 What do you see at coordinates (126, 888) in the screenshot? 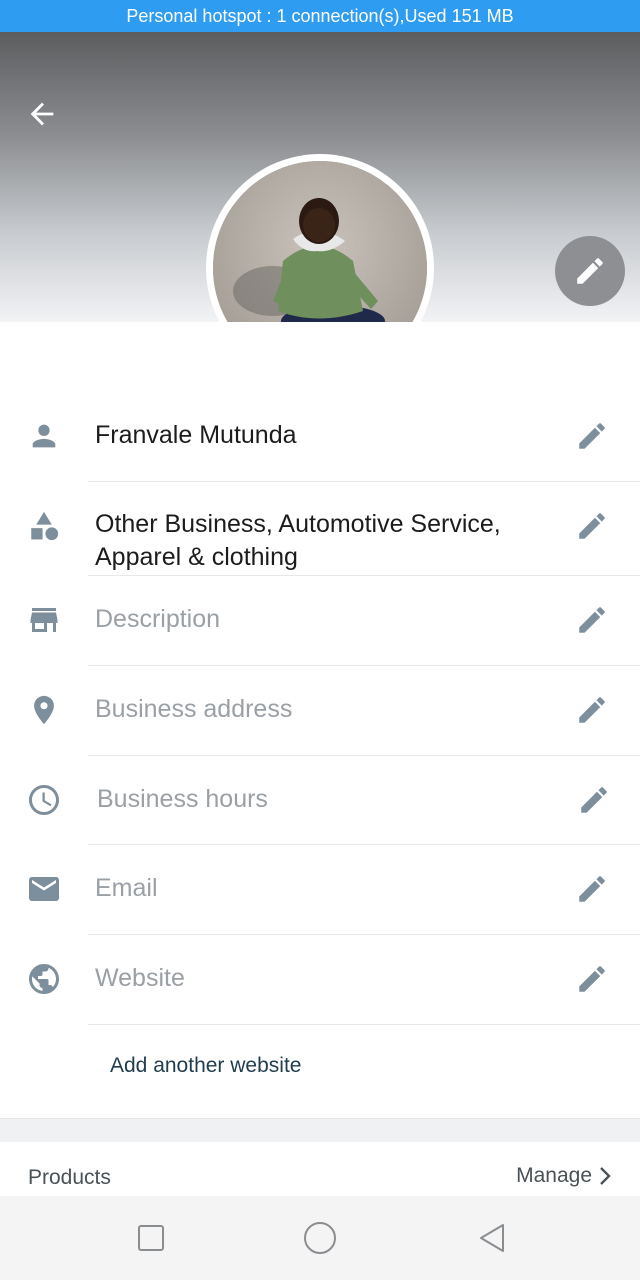
I see `field-value-email: Email` at bounding box center [126, 888].